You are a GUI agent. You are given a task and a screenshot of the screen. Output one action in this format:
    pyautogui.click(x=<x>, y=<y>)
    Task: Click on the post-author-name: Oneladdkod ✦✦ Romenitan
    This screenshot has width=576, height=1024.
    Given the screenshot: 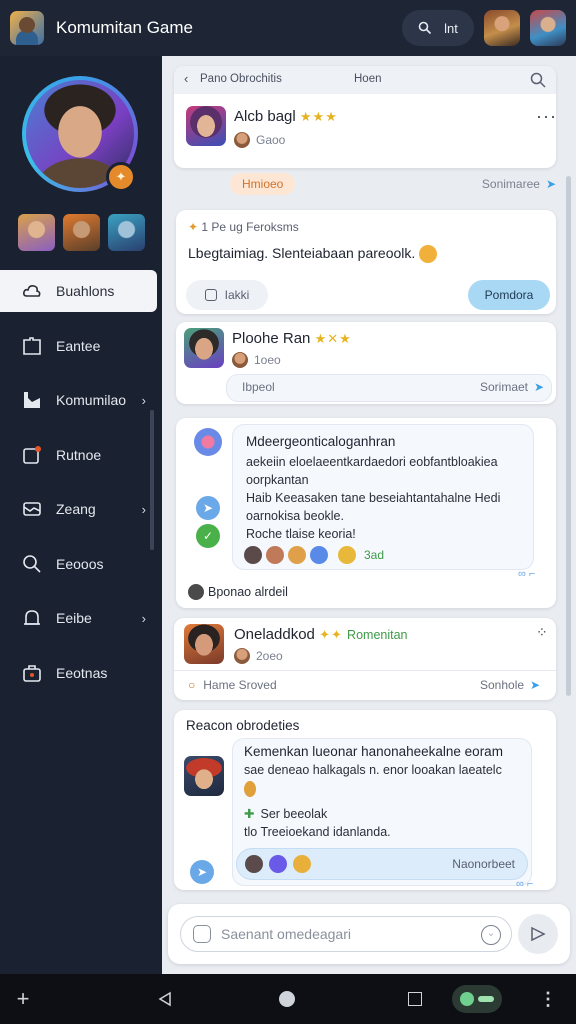 What is the action you would take?
    pyautogui.click(x=321, y=634)
    